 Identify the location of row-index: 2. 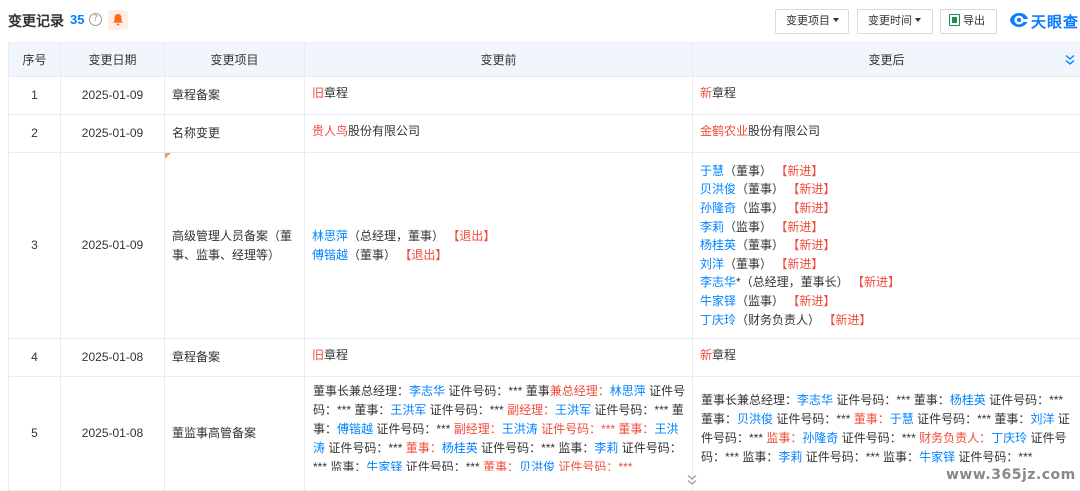
(34, 133).